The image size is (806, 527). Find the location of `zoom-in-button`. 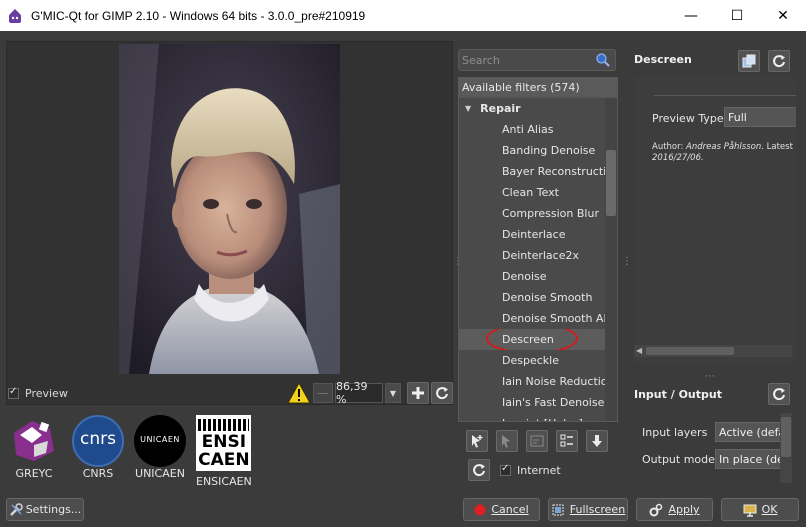

zoom-in-button is located at coordinates (418, 393).